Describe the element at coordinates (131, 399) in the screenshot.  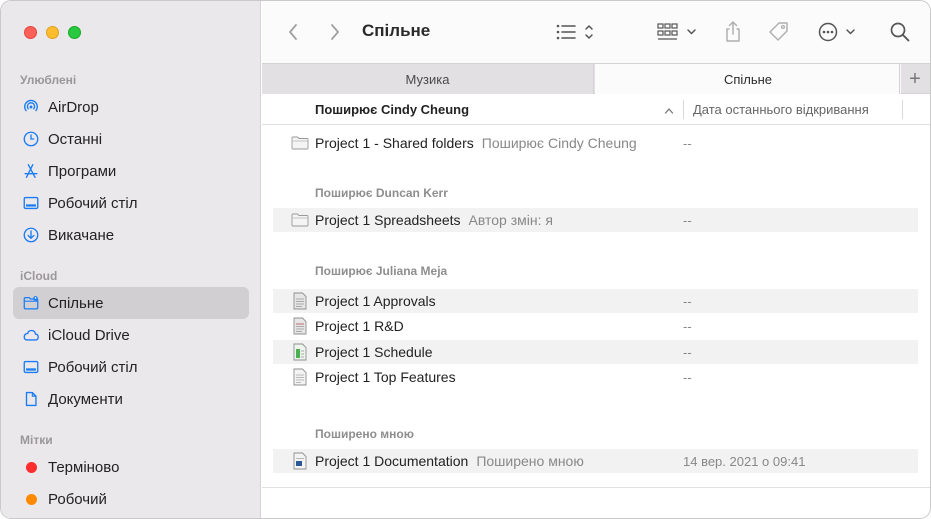
I see `sidebar-item-documents: Документи` at that location.